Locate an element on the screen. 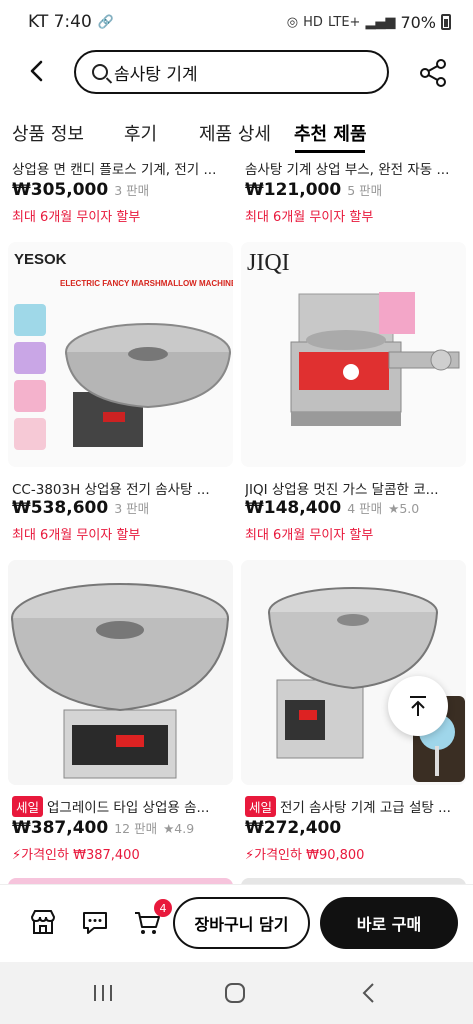 This screenshot has width=473, height=1024. product-sold: 5 판매 is located at coordinates (365, 190).